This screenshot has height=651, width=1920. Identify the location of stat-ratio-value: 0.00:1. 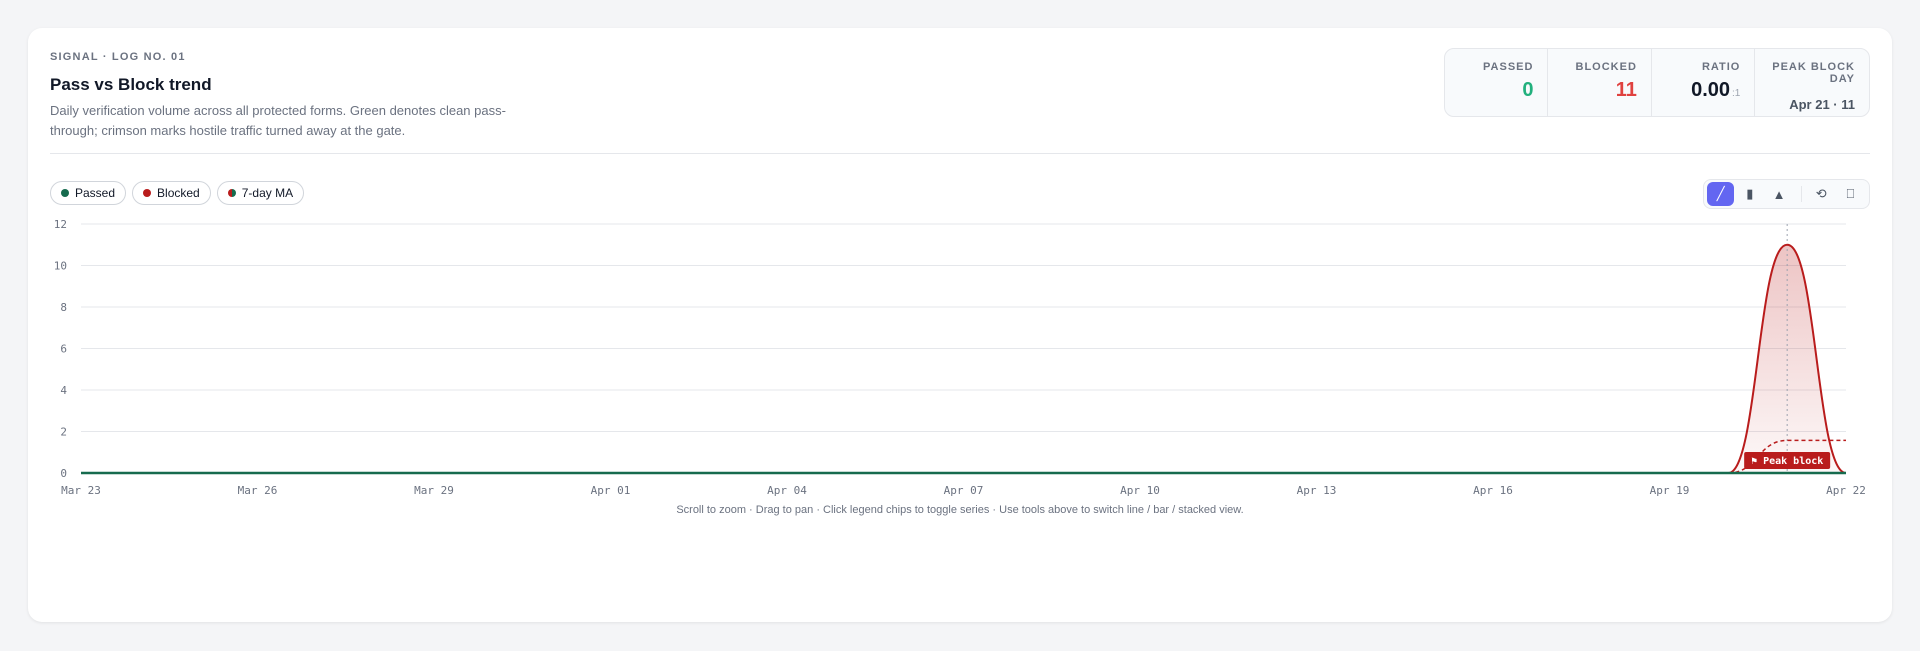
(1703, 90).